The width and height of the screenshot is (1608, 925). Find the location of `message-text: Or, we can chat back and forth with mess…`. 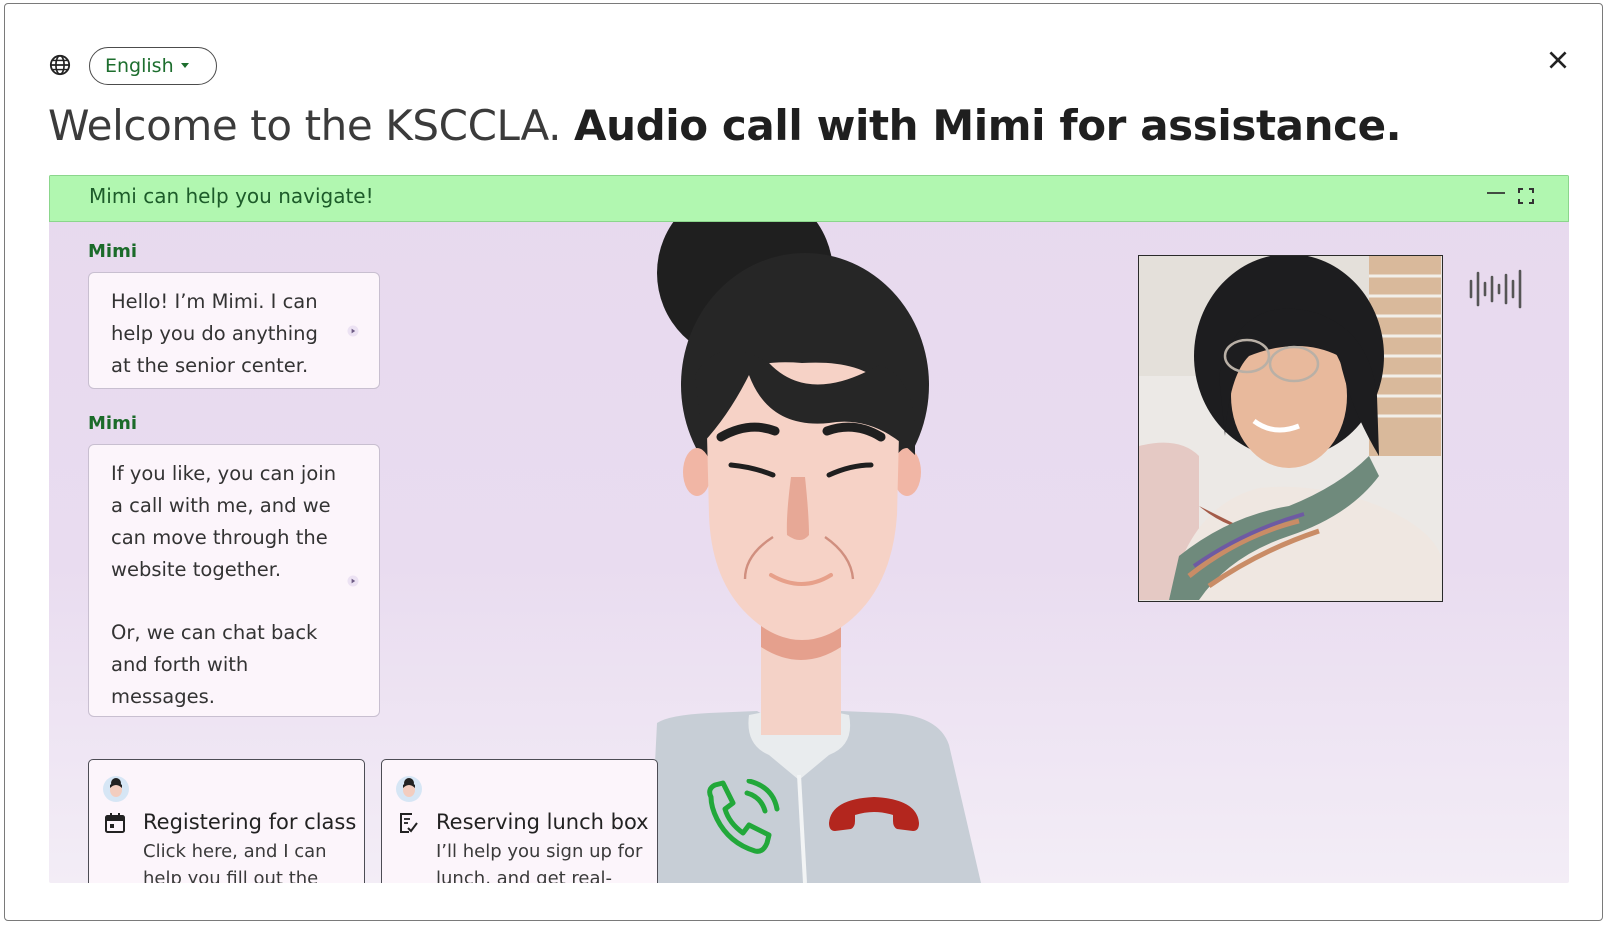

message-text: Or, we can chat back and forth with mess… is located at coordinates (214, 664).